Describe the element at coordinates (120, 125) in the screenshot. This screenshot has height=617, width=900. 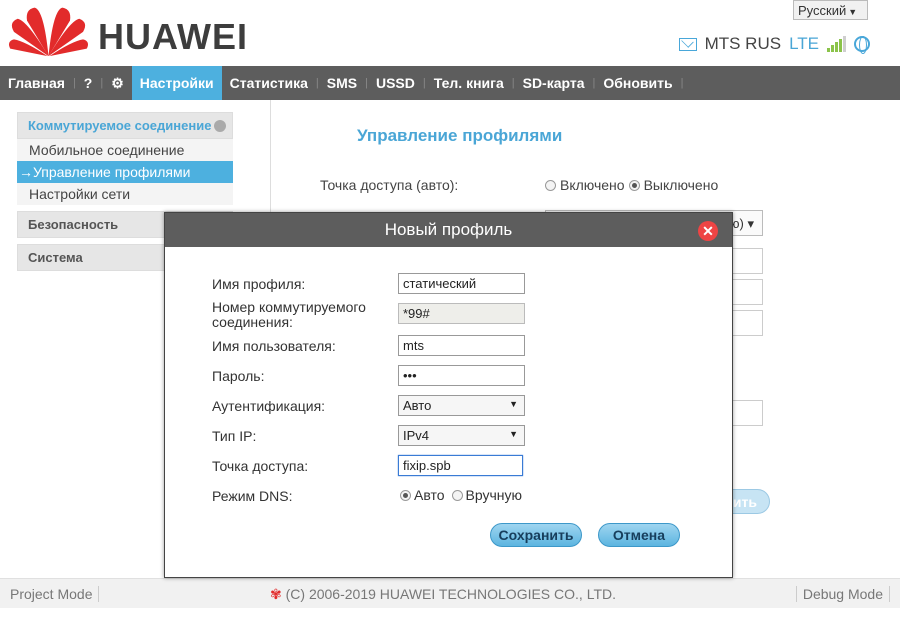
I see `sidebar-group-label: Коммутируемое соединение` at that location.